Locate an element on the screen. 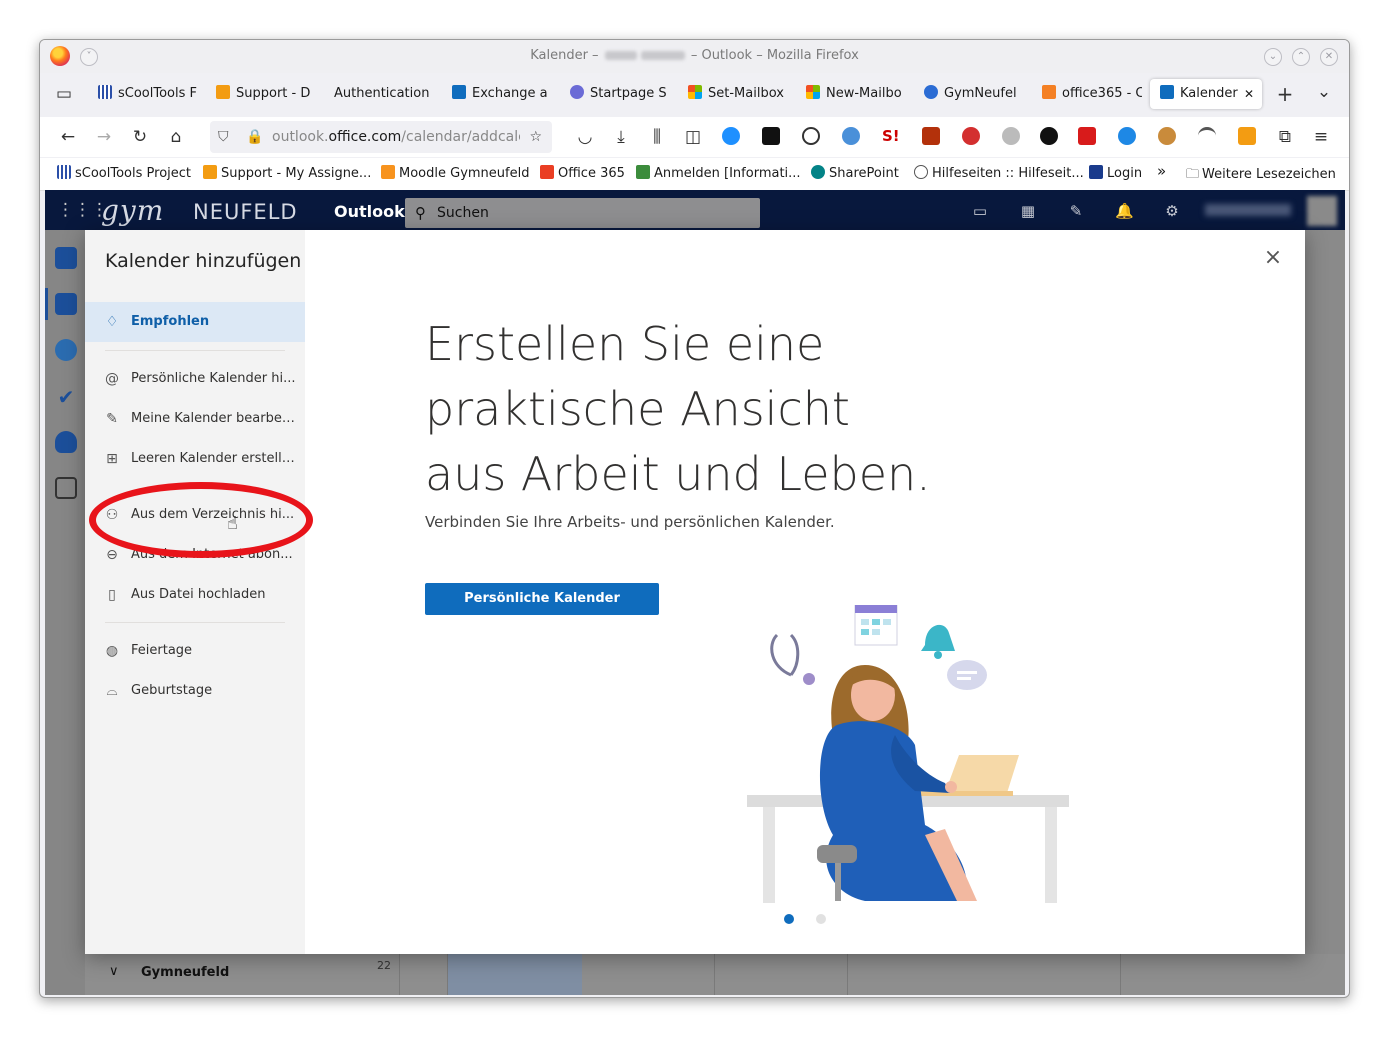 The height and width of the screenshot is (1037, 1388). lightbulb-icon: ♢ is located at coordinates (112, 322).